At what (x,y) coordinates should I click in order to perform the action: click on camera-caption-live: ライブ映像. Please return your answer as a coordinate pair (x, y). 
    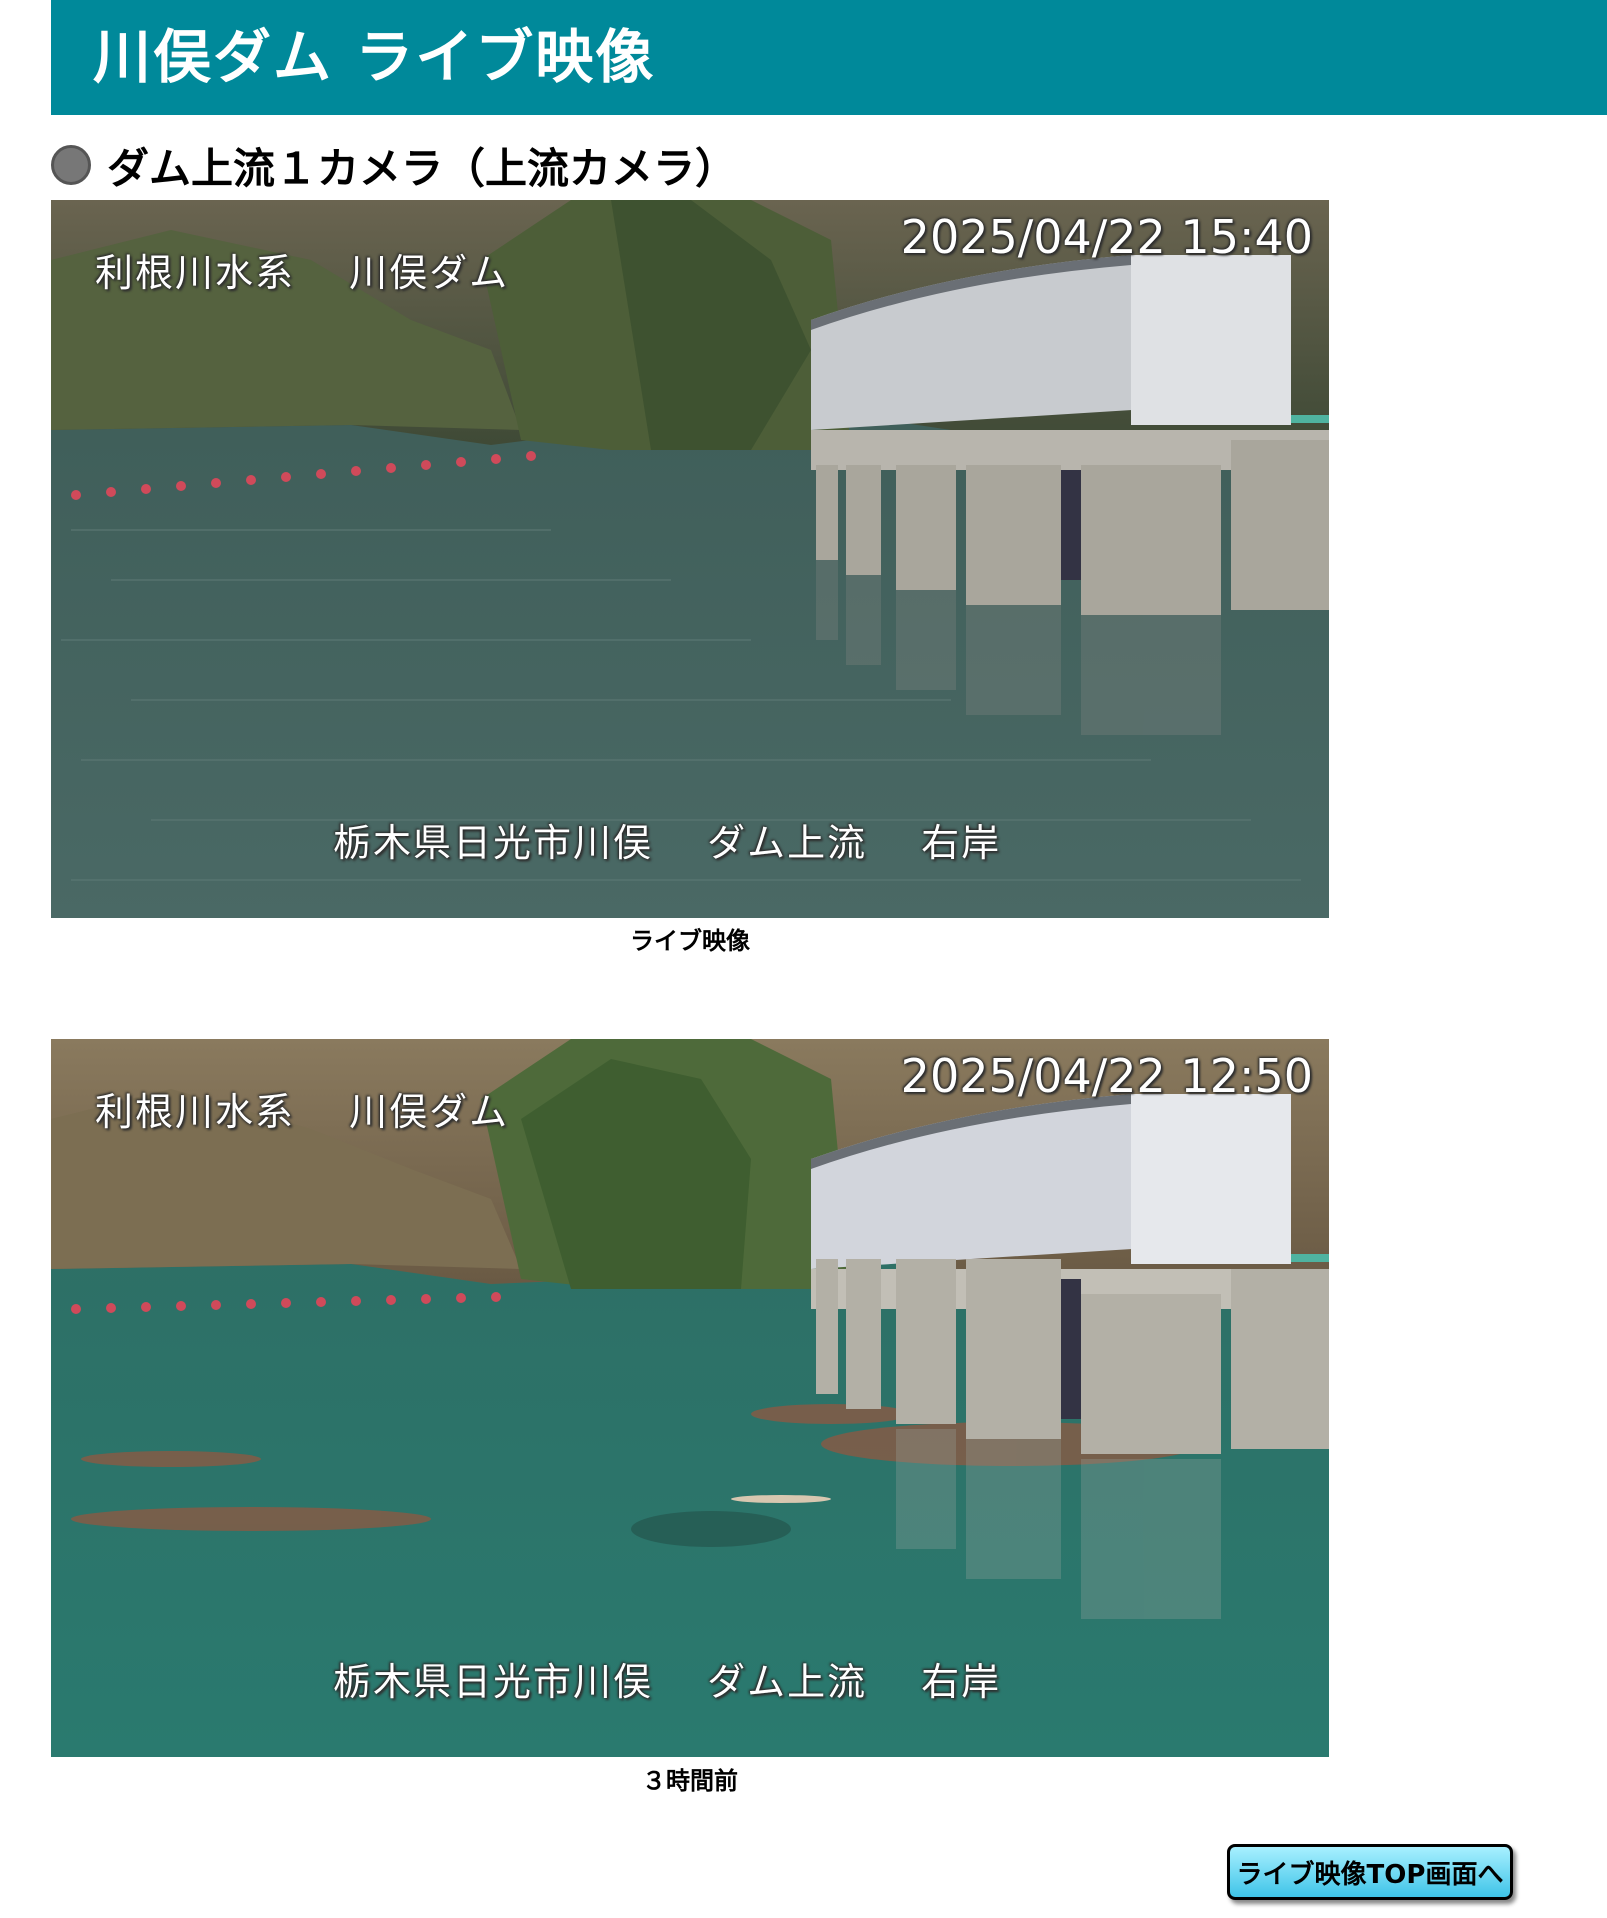
    Looking at the image, I should click on (690, 941).